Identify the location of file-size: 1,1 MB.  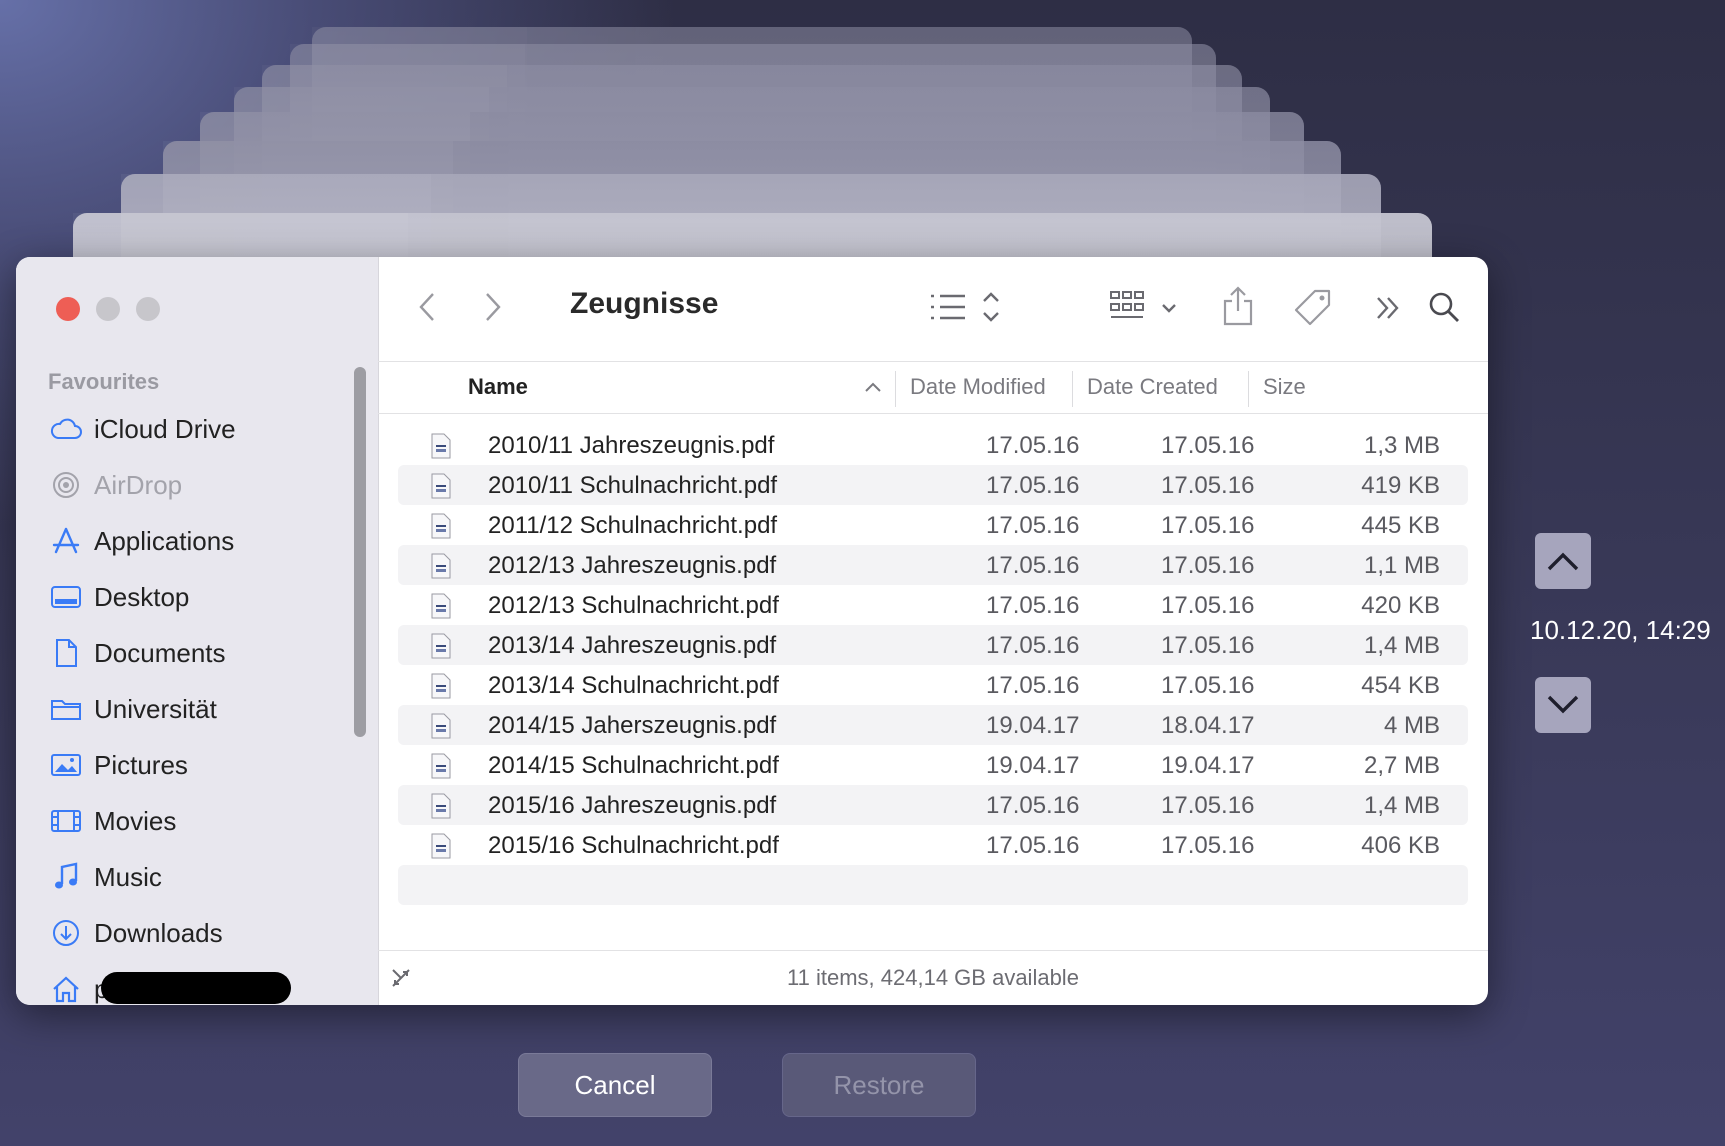
(1401, 565).